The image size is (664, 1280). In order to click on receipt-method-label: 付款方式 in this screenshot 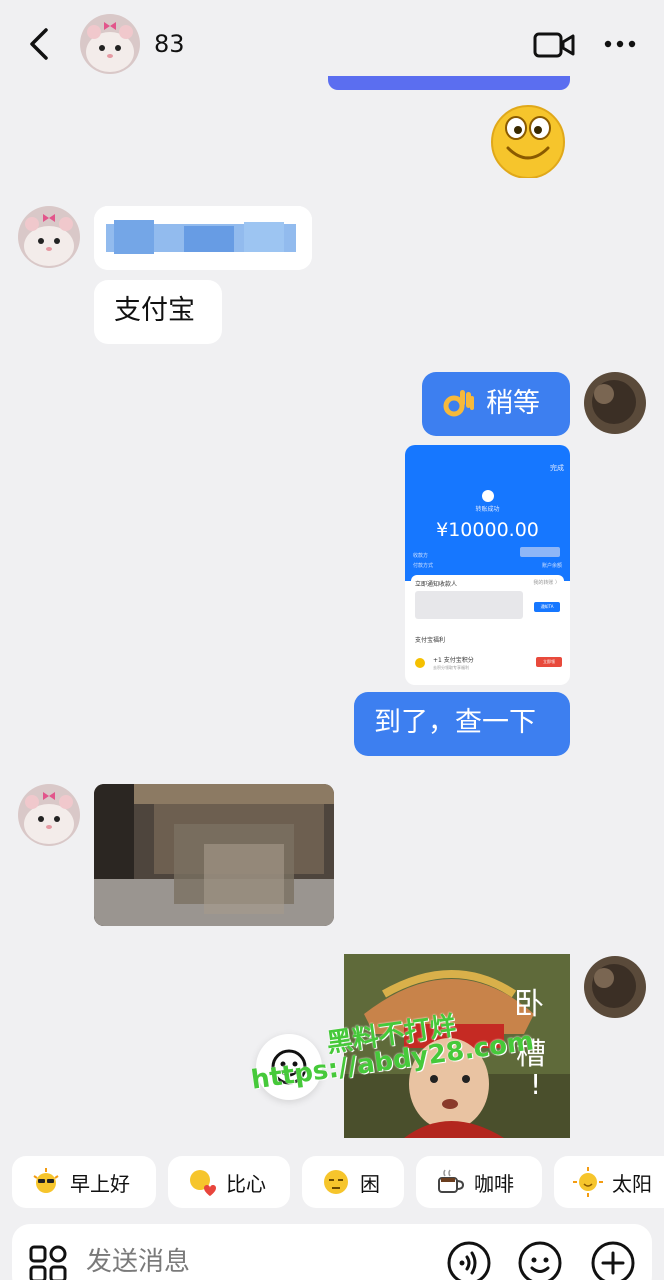, I will do `click(423, 566)`.